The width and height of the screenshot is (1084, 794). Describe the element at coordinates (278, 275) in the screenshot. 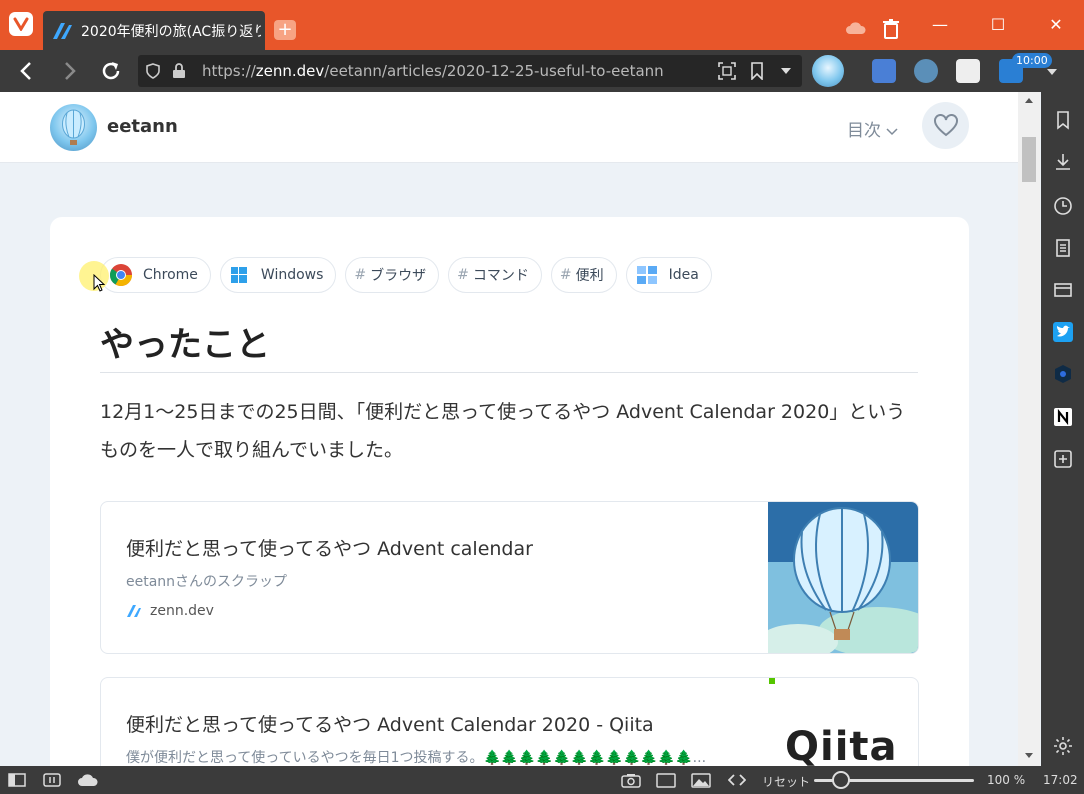

I see `tag-windows: Windows` at that location.